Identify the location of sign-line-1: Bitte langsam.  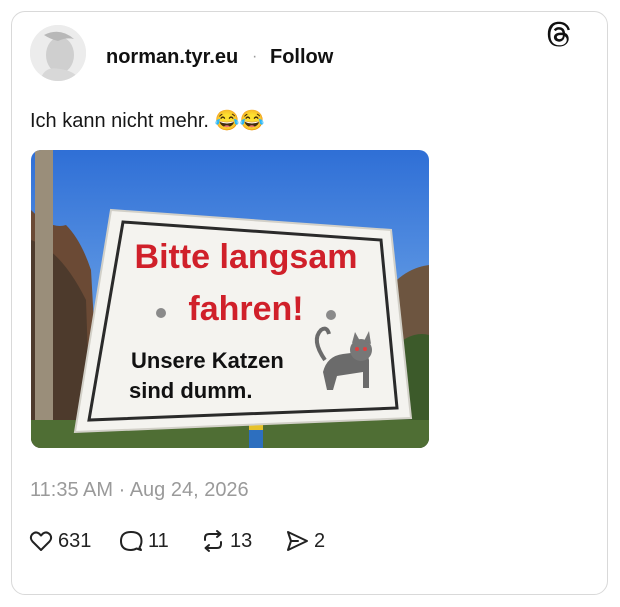
(246, 257).